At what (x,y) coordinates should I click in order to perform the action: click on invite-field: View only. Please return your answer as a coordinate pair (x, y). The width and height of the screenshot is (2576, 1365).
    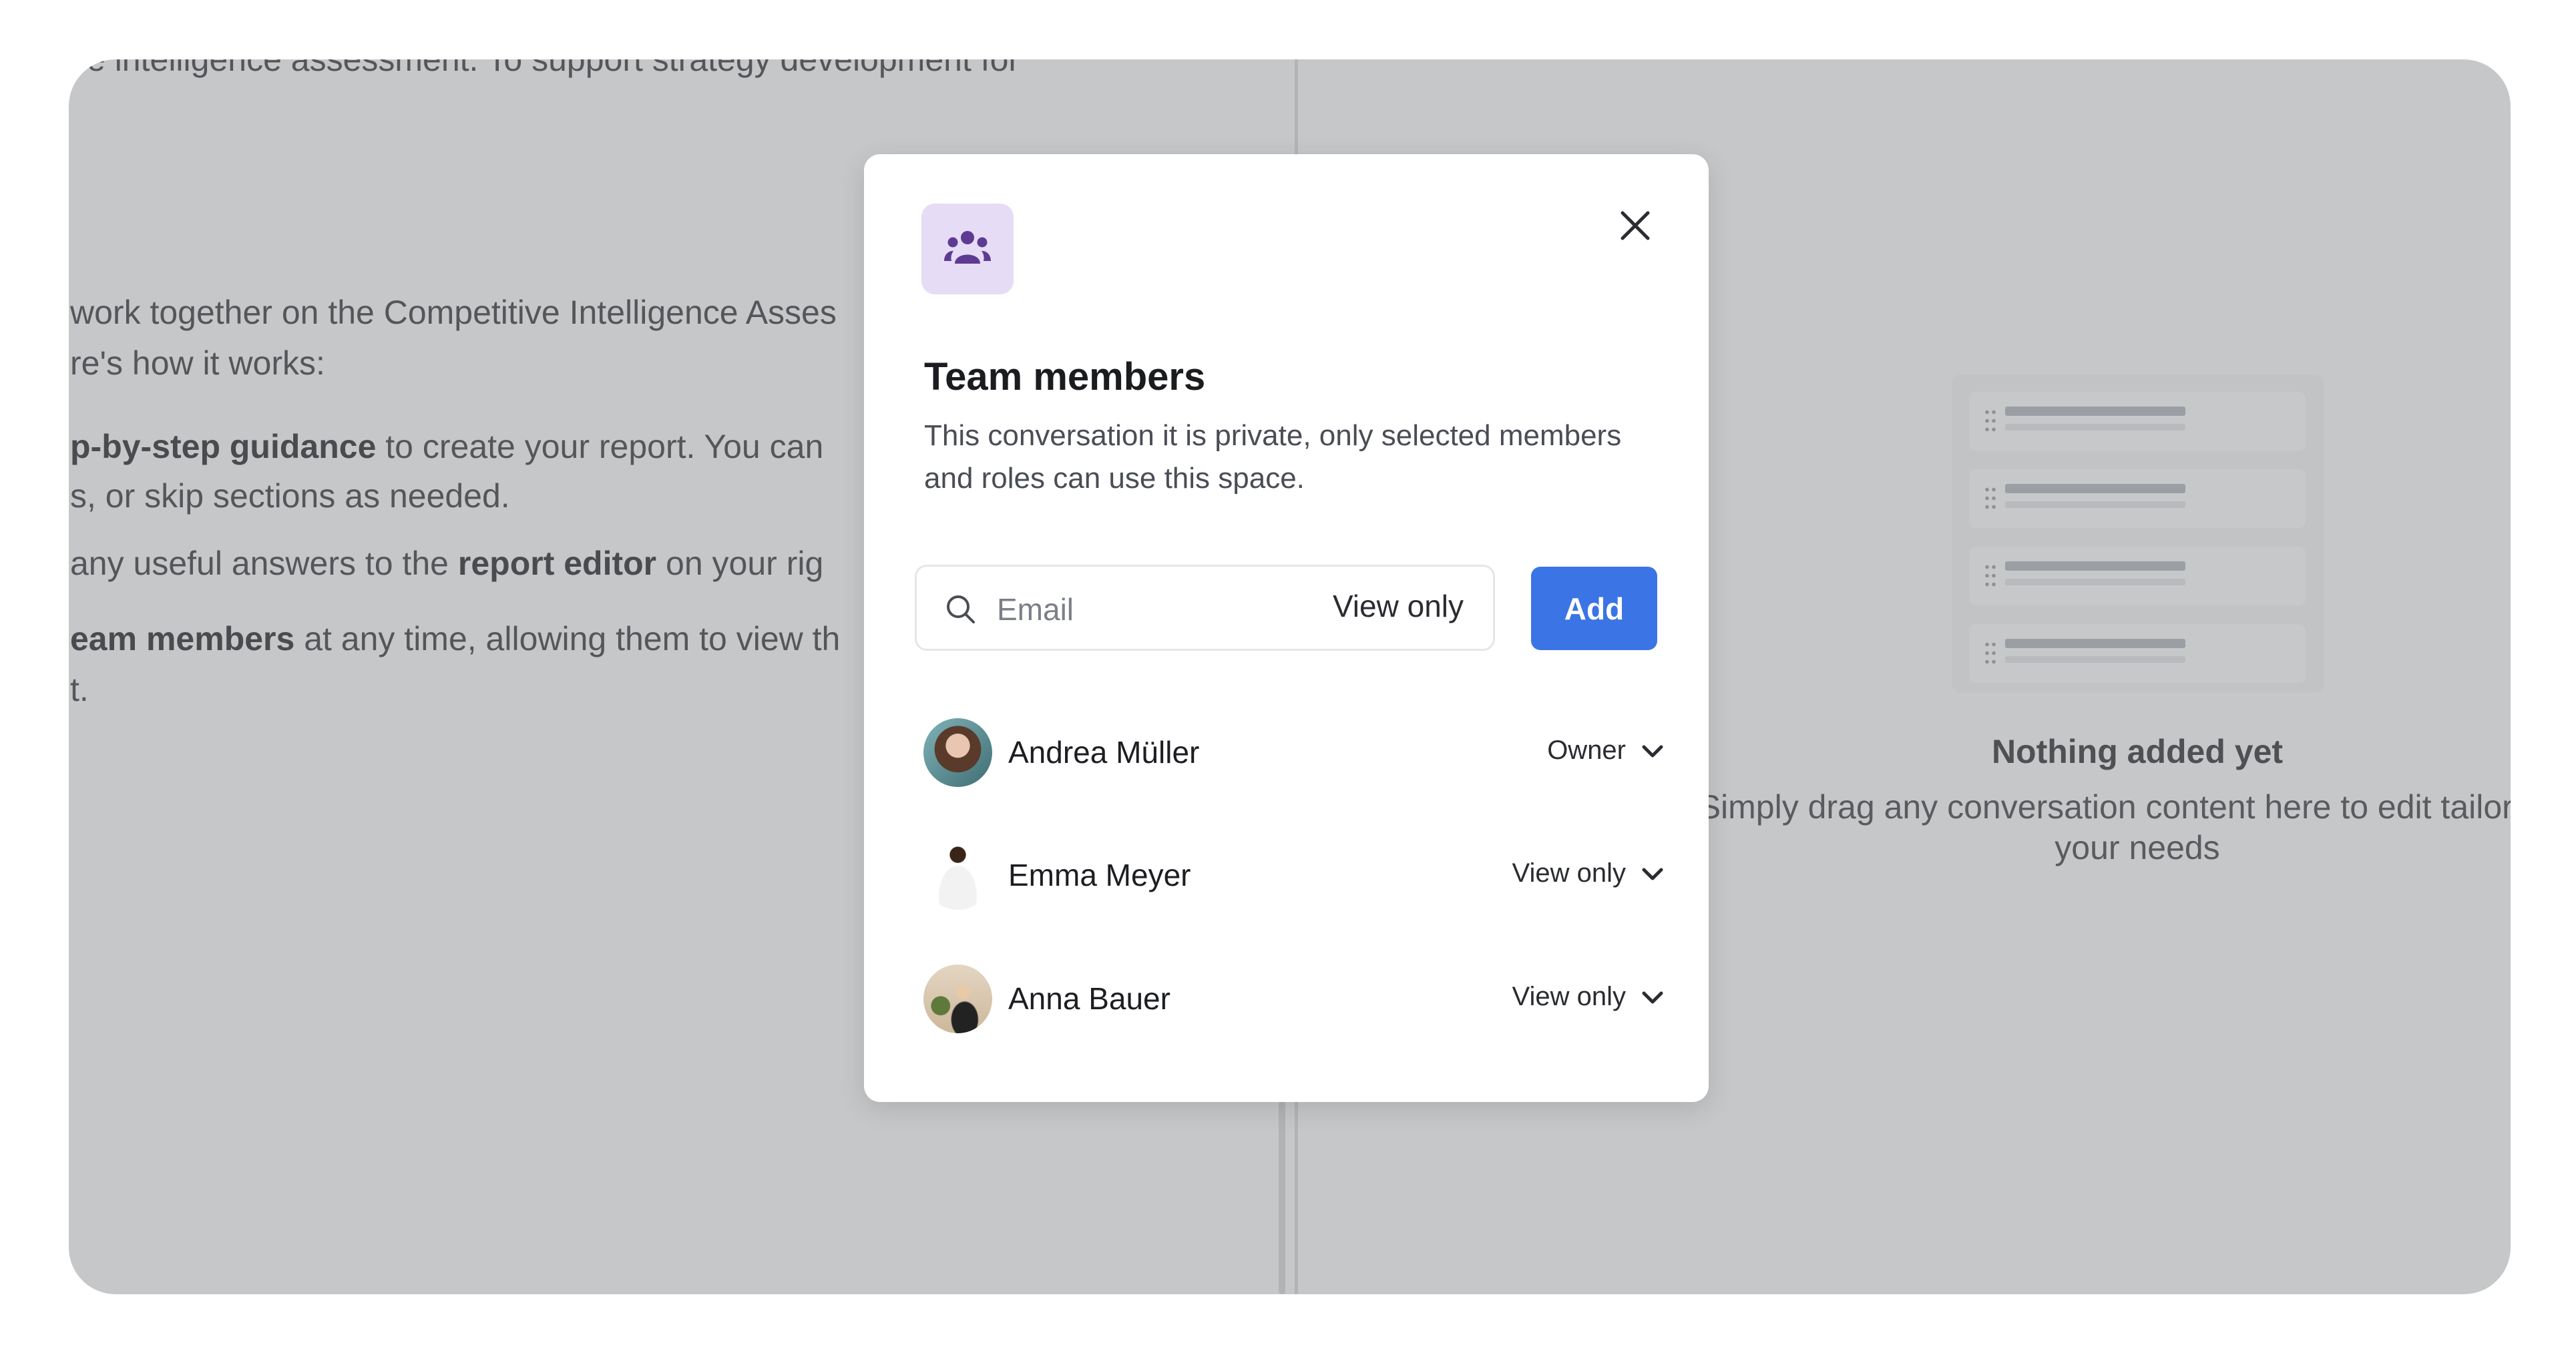
    Looking at the image, I should click on (1205, 608).